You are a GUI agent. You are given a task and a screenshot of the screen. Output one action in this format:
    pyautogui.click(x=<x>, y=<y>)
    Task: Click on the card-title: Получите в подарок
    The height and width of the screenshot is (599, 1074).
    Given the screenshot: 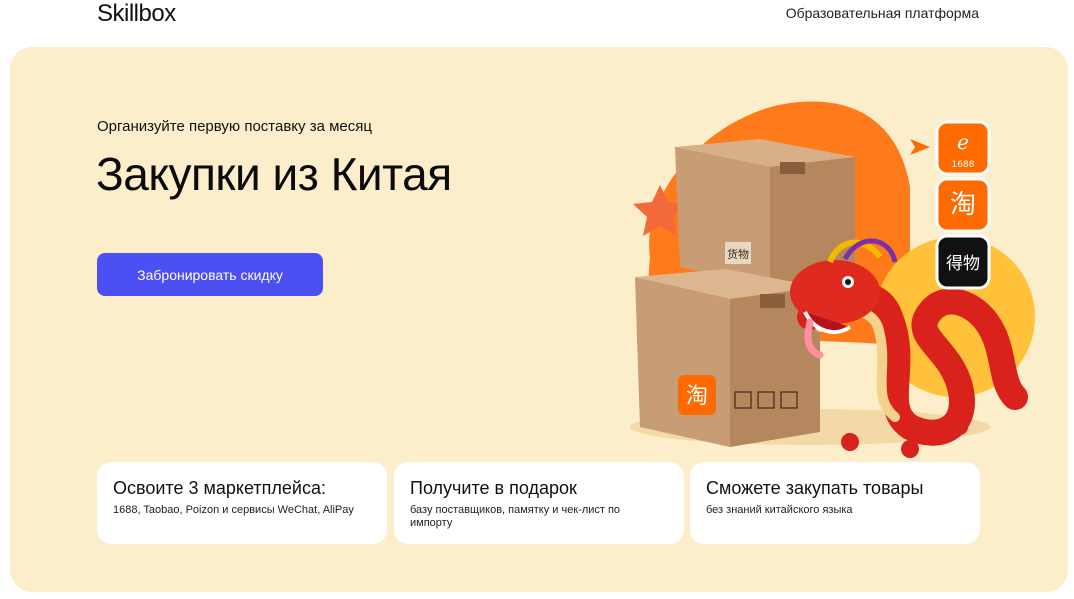 What is the action you would take?
    pyautogui.click(x=493, y=488)
    